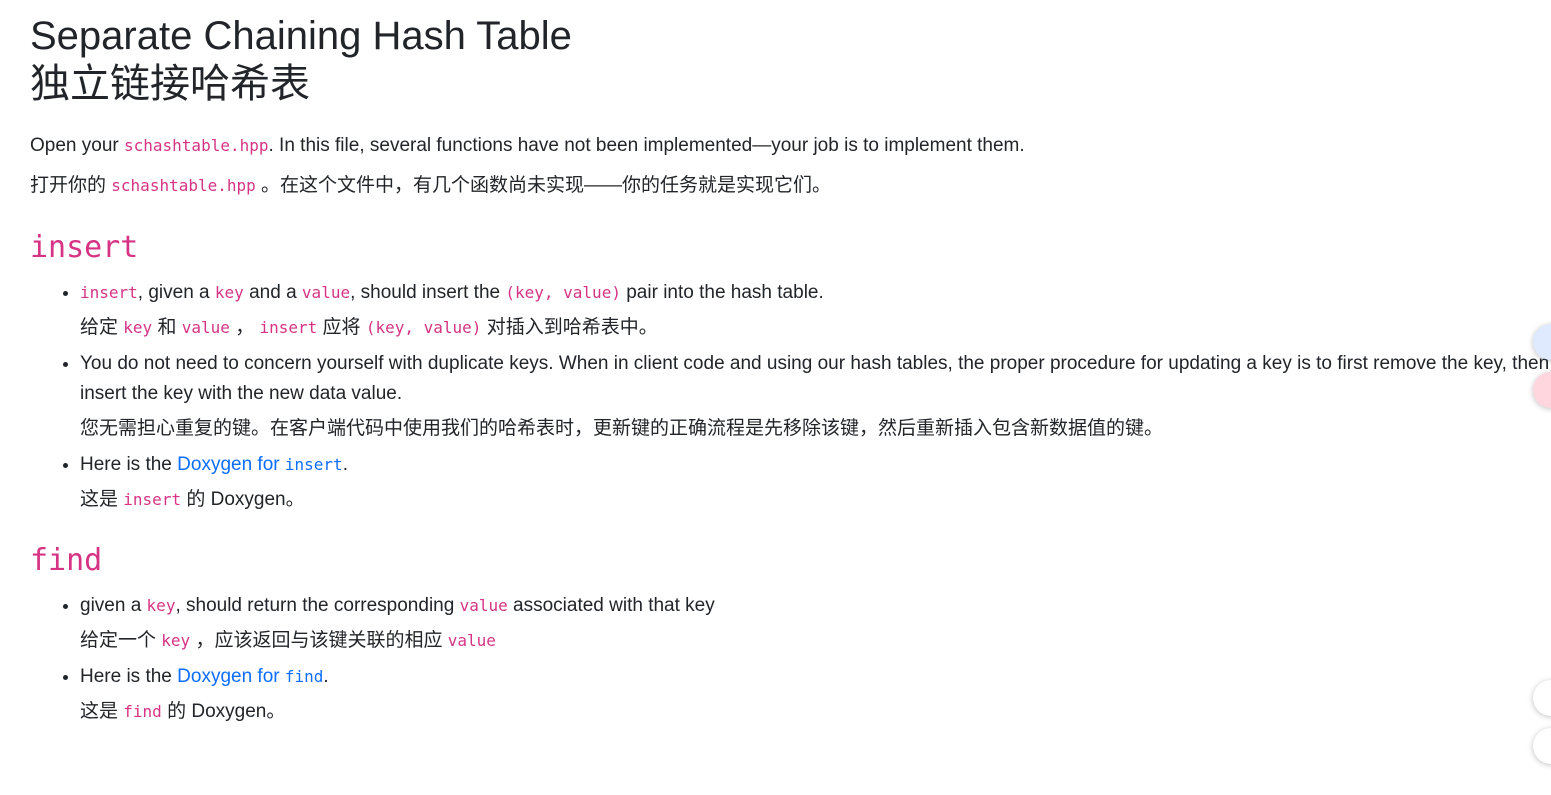  What do you see at coordinates (301, 36) in the screenshot?
I see `page-title-en: Separate Chaining Hash Table` at bounding box center [301, 36].